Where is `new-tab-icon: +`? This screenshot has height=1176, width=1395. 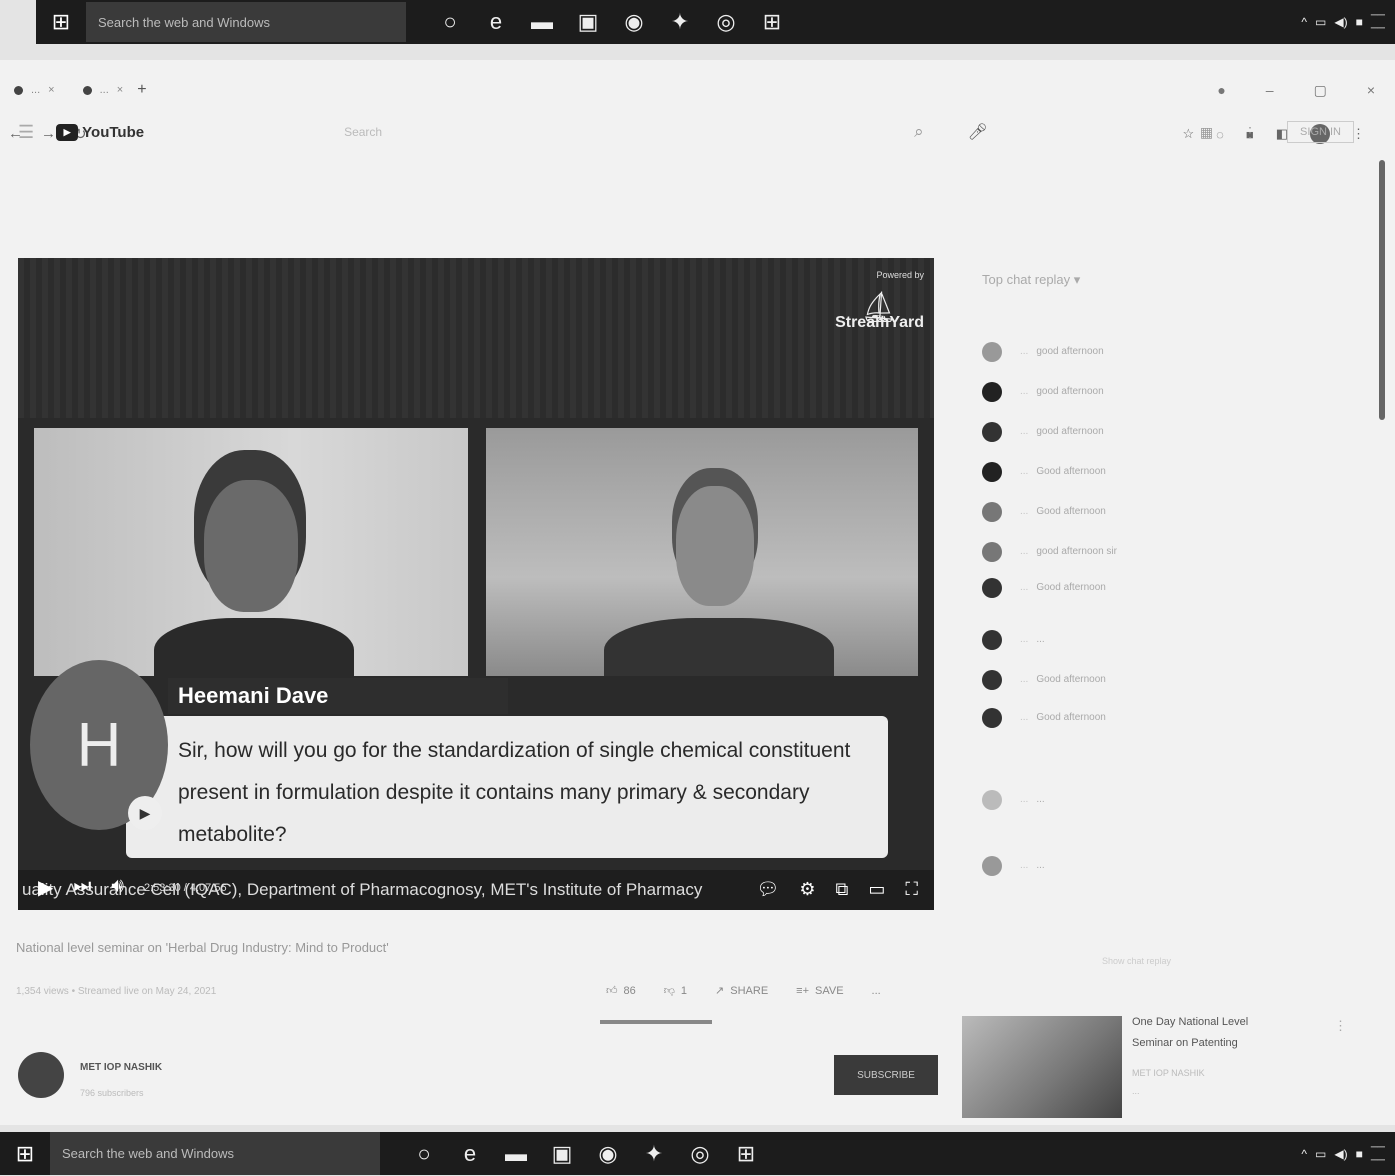 new-tab-icon: + is located at coordinates (141, 90).